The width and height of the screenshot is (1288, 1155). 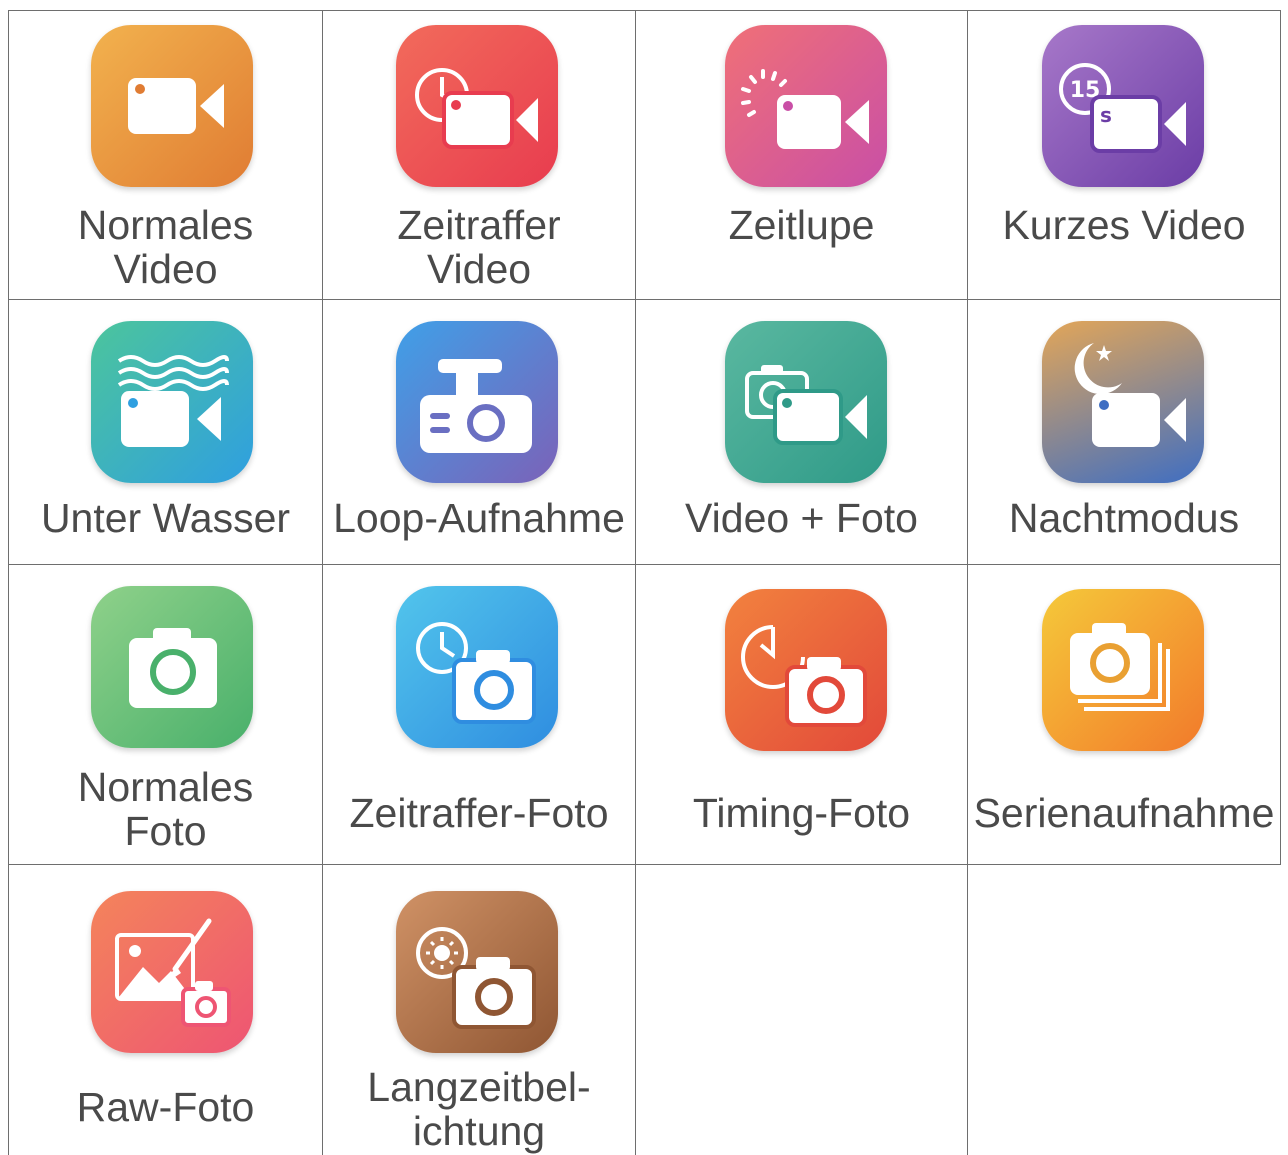 What do you see at coordinates (477, 106) in the screenshot?
I see `timelapse-video-icon` at bounding box center [477, 106].